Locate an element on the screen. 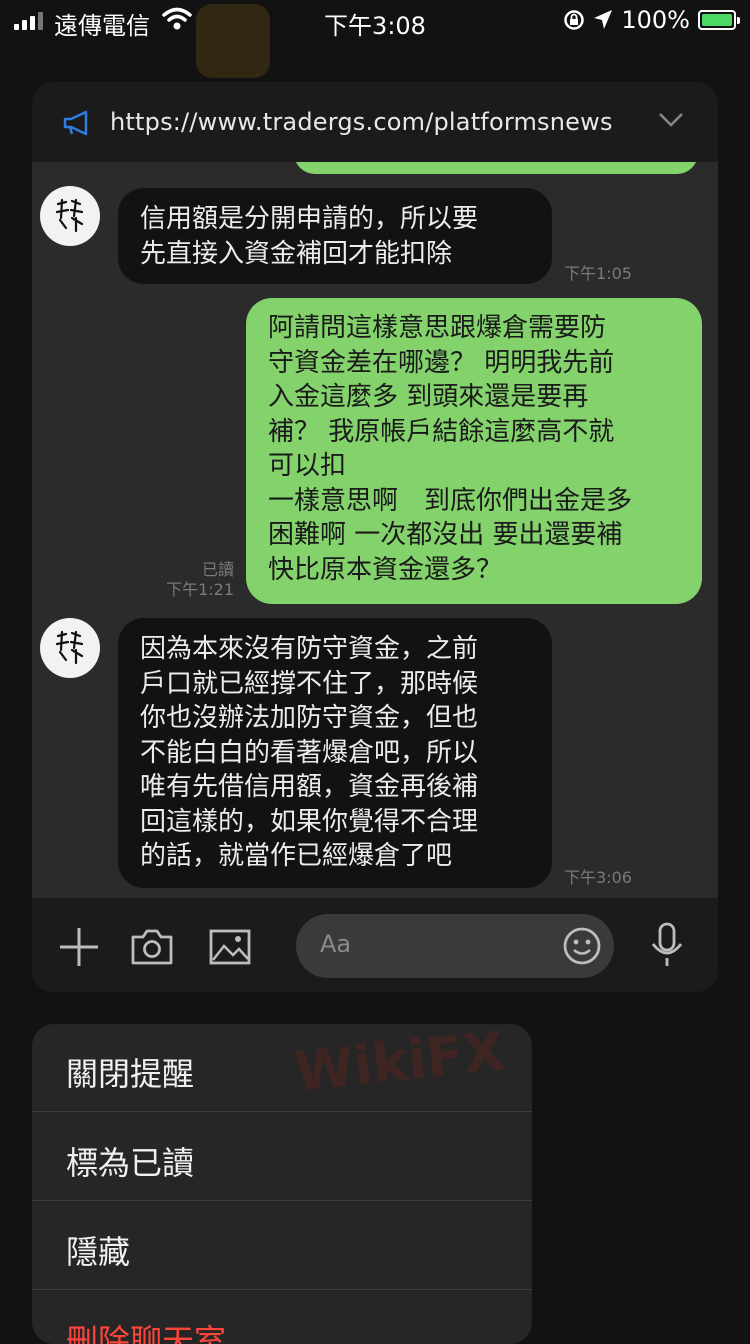 The height and width of the screenshot is (1344, 750). location-arrow-icon is located at coordinates (603, 19).